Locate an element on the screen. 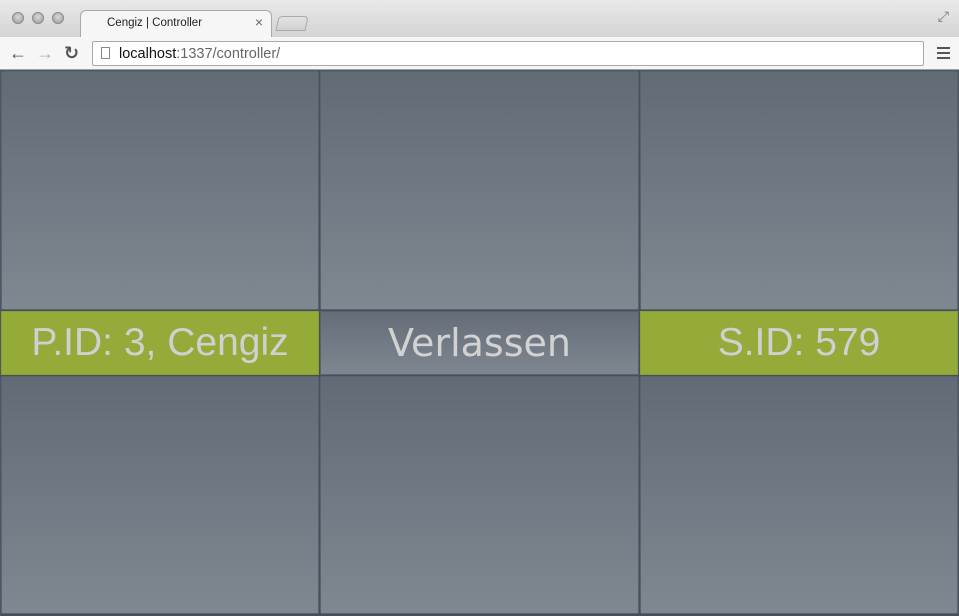  pad-top-left is located at coordinates (160, 190).